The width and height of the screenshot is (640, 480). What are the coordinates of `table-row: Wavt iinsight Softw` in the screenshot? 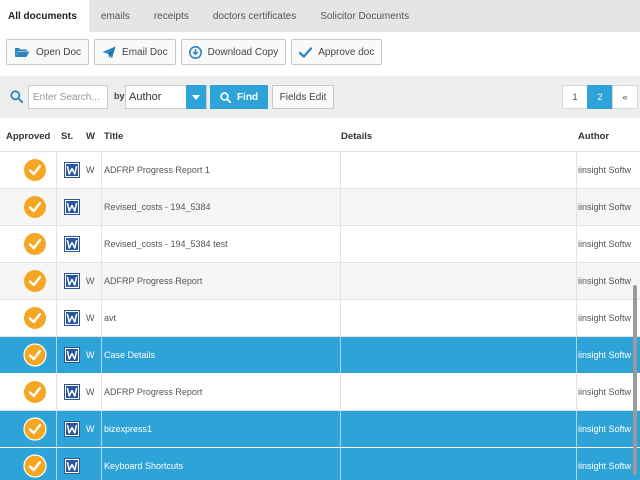 It's located at (320, 318).